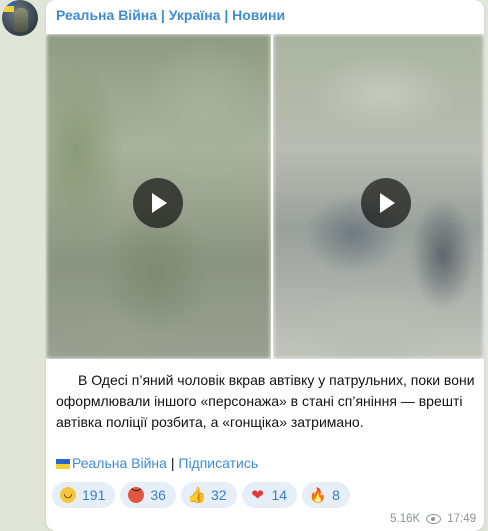 The image size is (488, 531). I want to click on angry-face-icon: ︶, so click(136, 495).